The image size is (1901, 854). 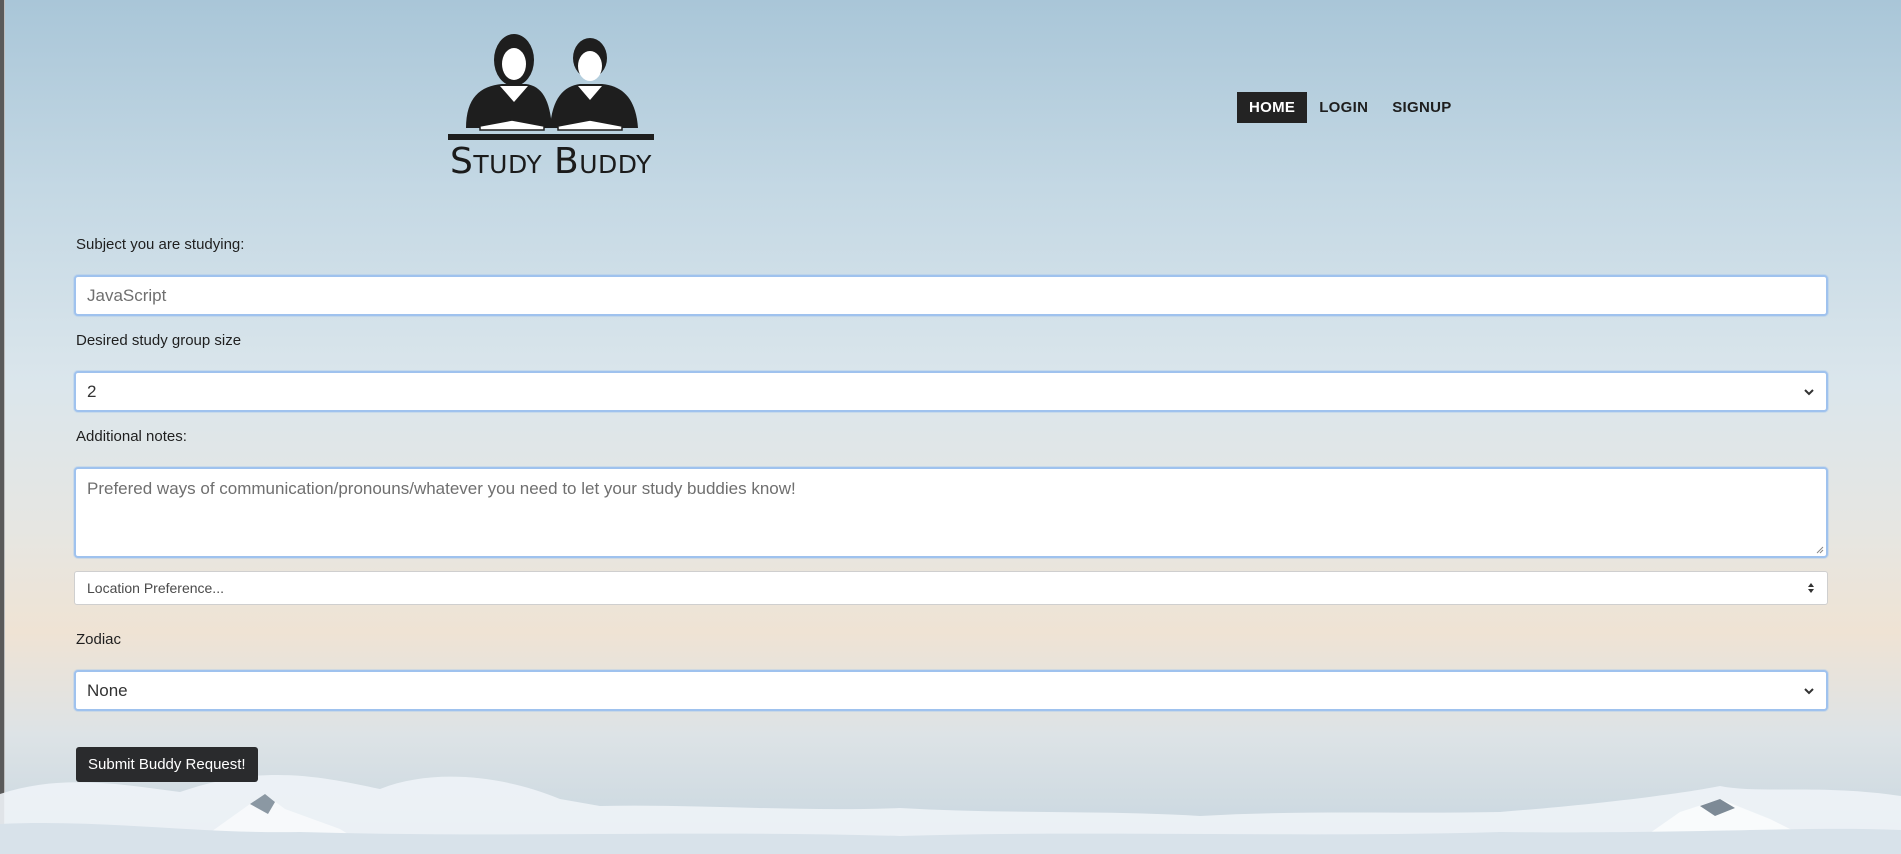 What do you see at coordinates (92, 391) in the screenshot?
I see `group-size-value: 2` at bounding box center [92, 391].